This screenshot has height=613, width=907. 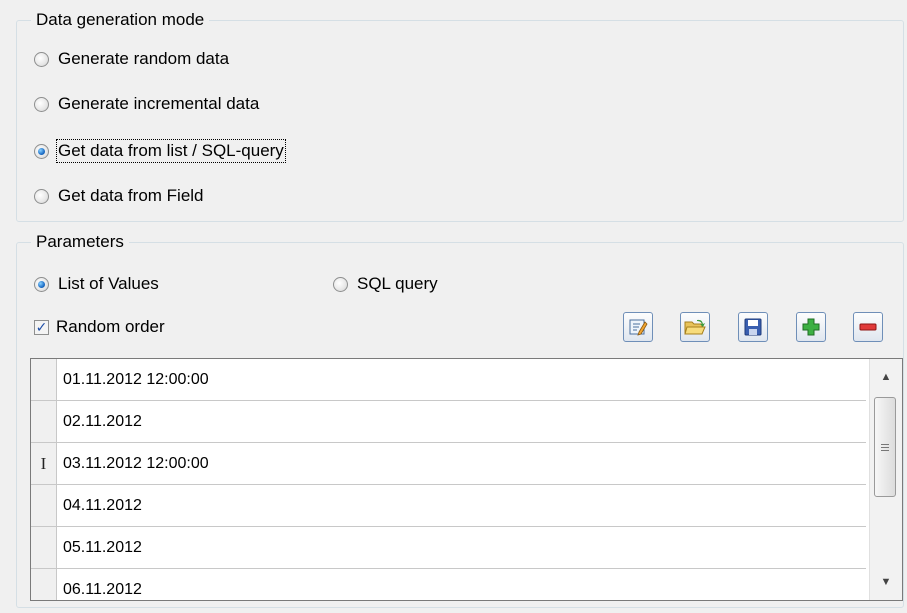 I want to click on radio-get-from-list: Get data from list / SQL-query, so click(x=160, y=151).